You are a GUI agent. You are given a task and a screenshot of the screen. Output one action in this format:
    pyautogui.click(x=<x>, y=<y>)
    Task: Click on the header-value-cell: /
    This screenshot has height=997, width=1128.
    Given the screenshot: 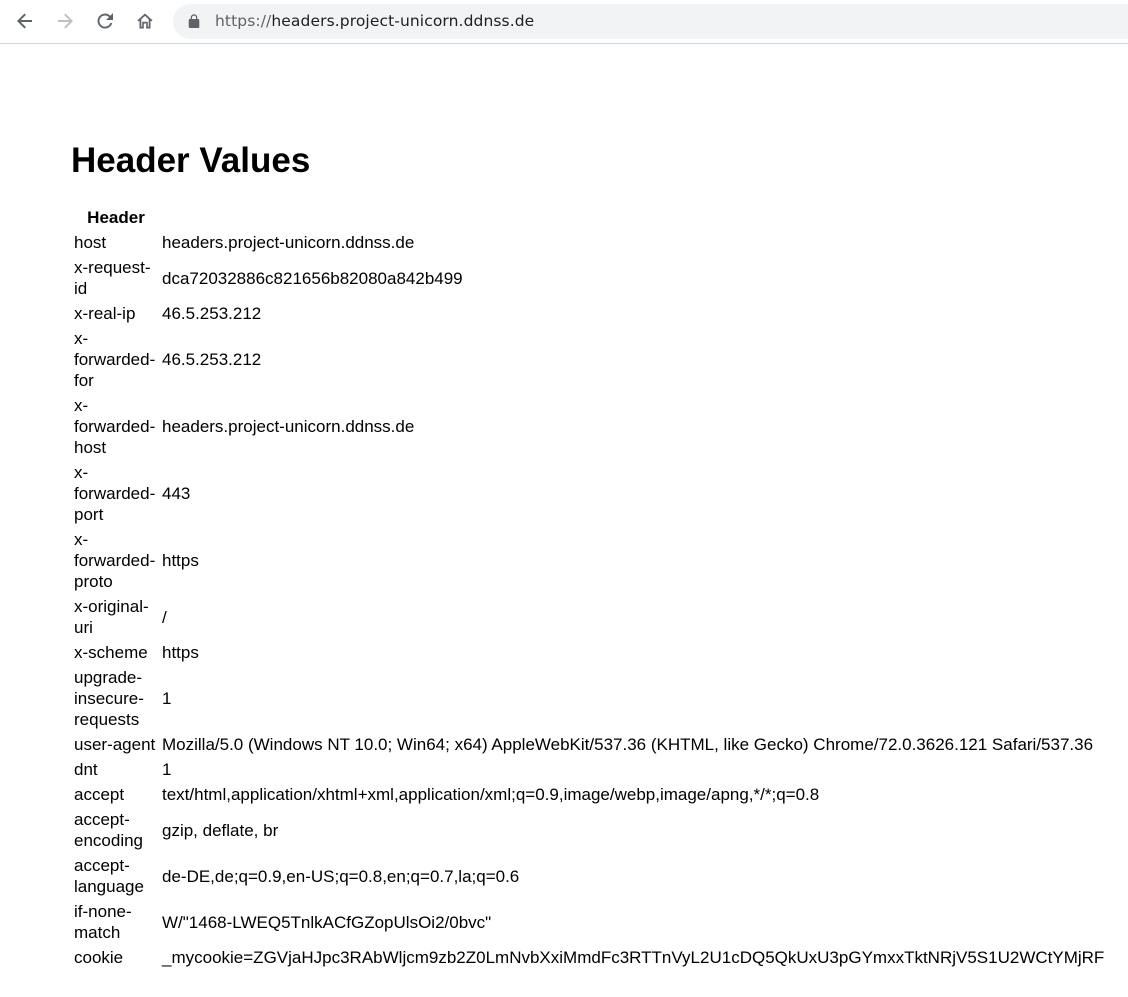 What is the action you would take?
    pyautogui.click(x=164, y=617)
    